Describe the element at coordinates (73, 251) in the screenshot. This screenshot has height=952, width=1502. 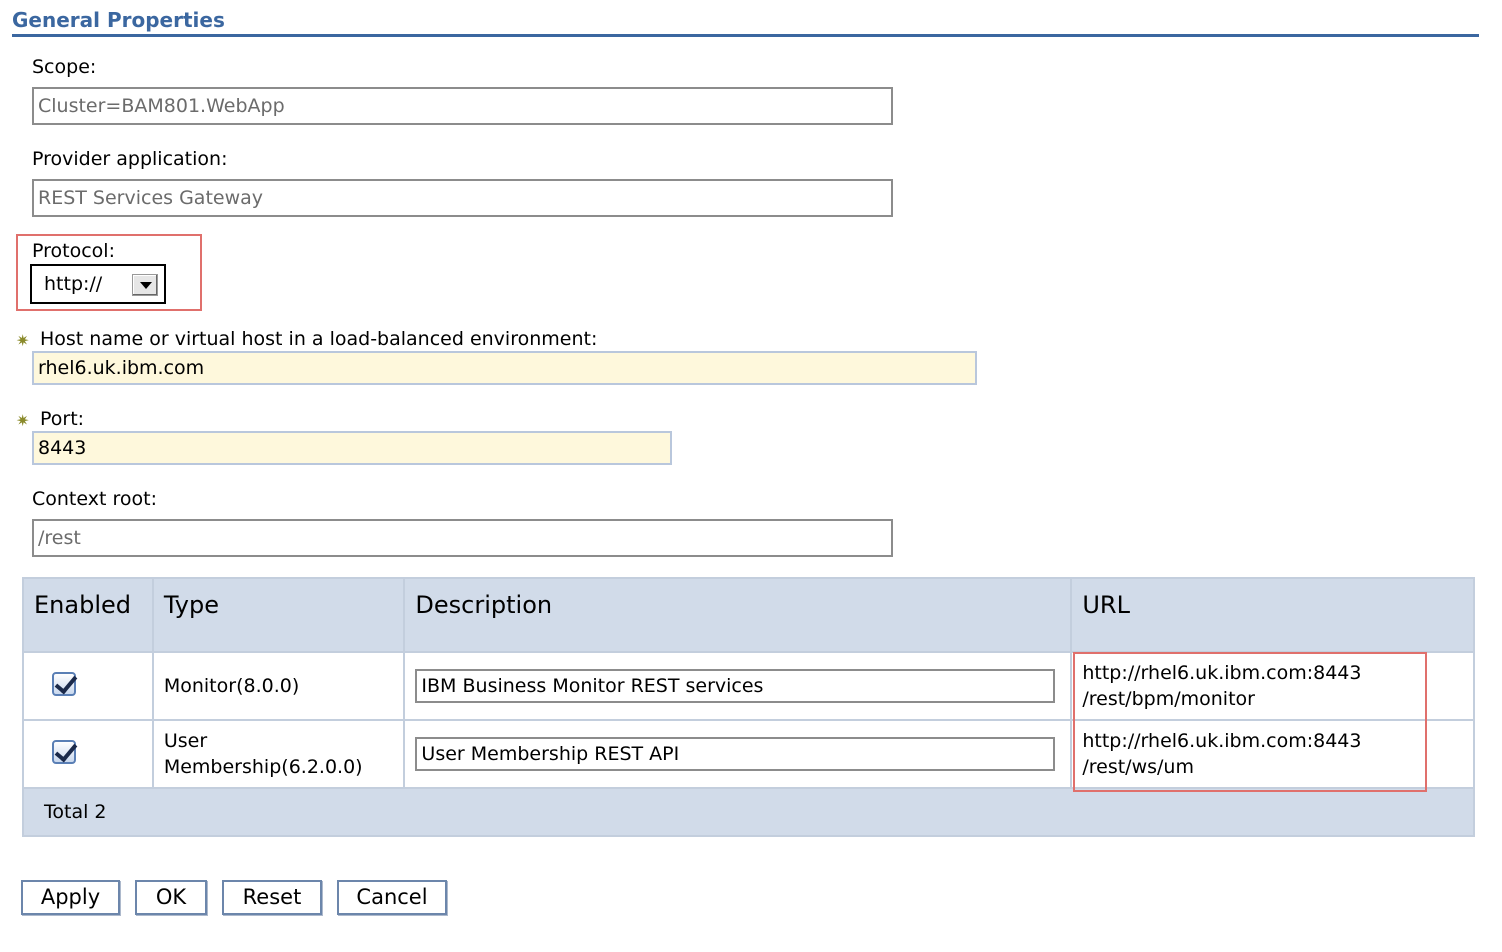
I see `protocol-label: Protocol:` at that location.